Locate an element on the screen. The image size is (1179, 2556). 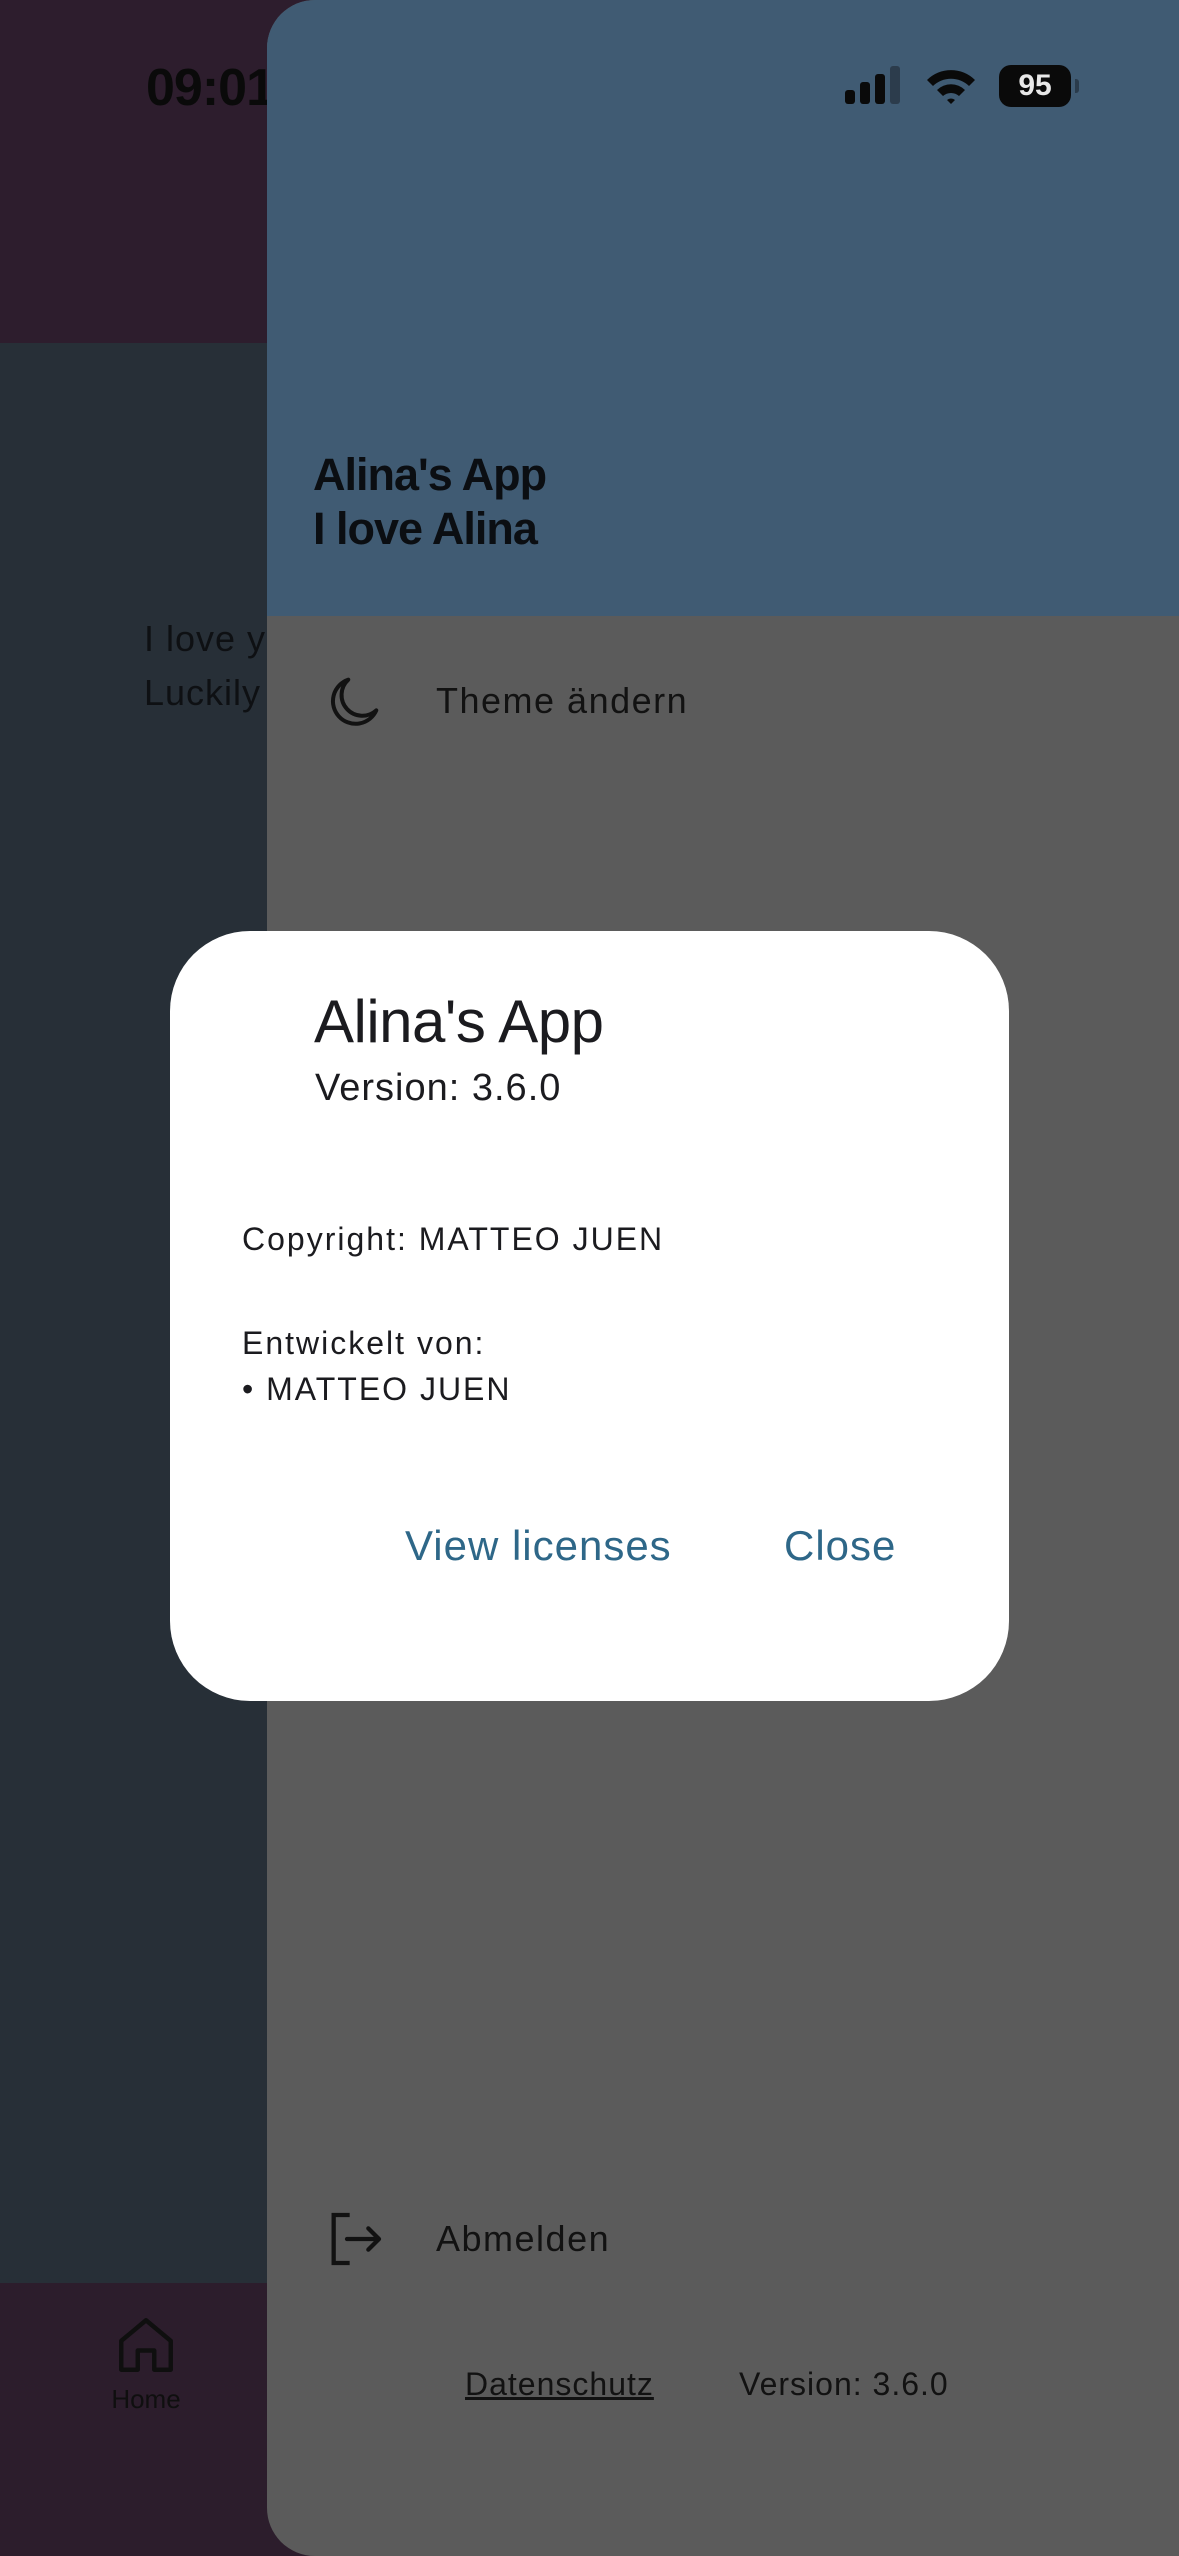
dialog-developer-item: • MATTEO JUEN is located at coordinates (377, 1389).